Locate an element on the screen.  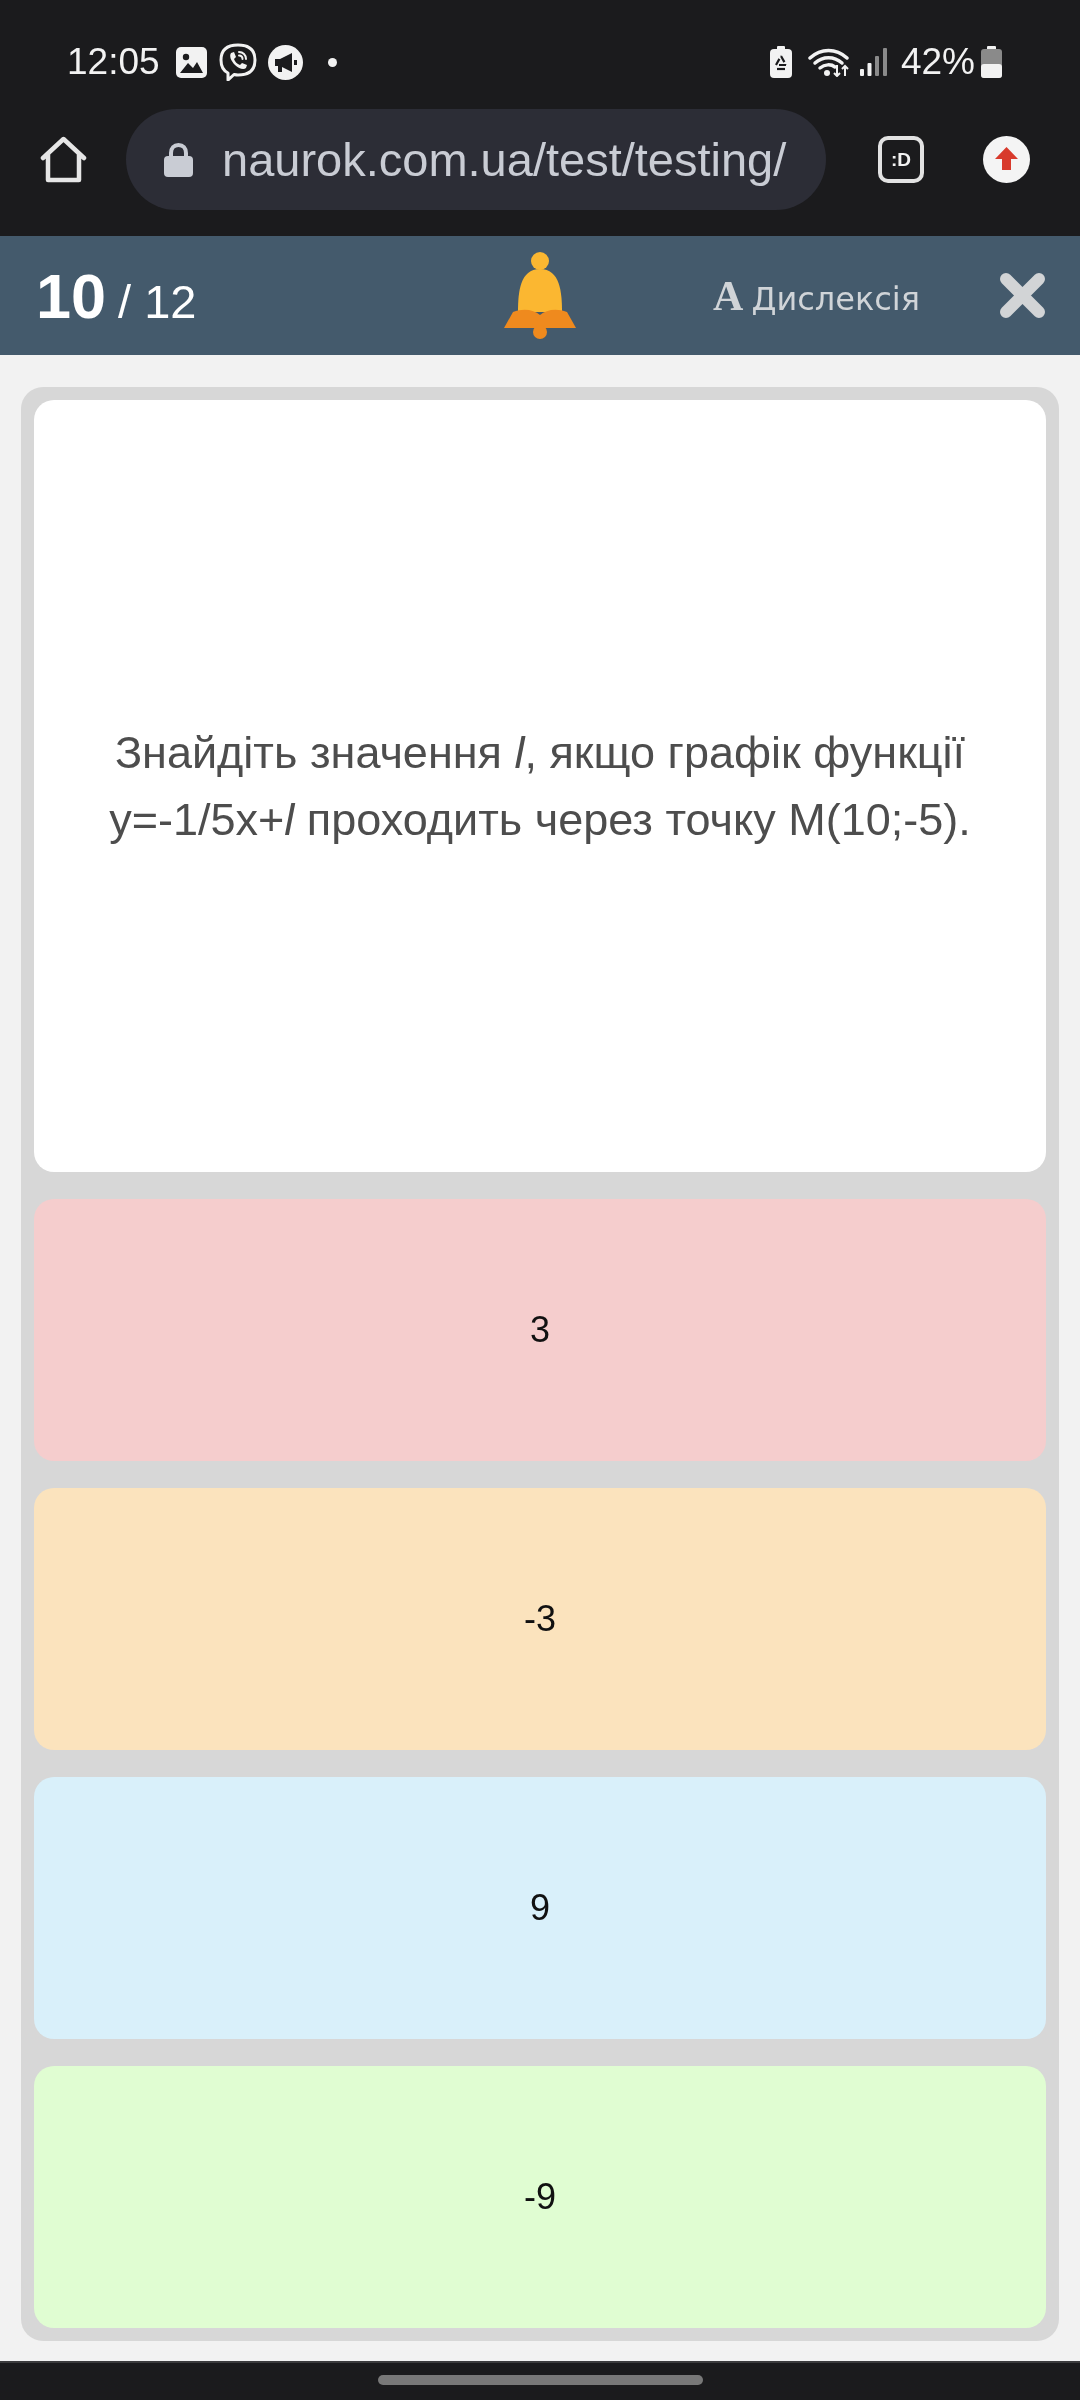
megaphone-icon is located at coordinates (285, 62).